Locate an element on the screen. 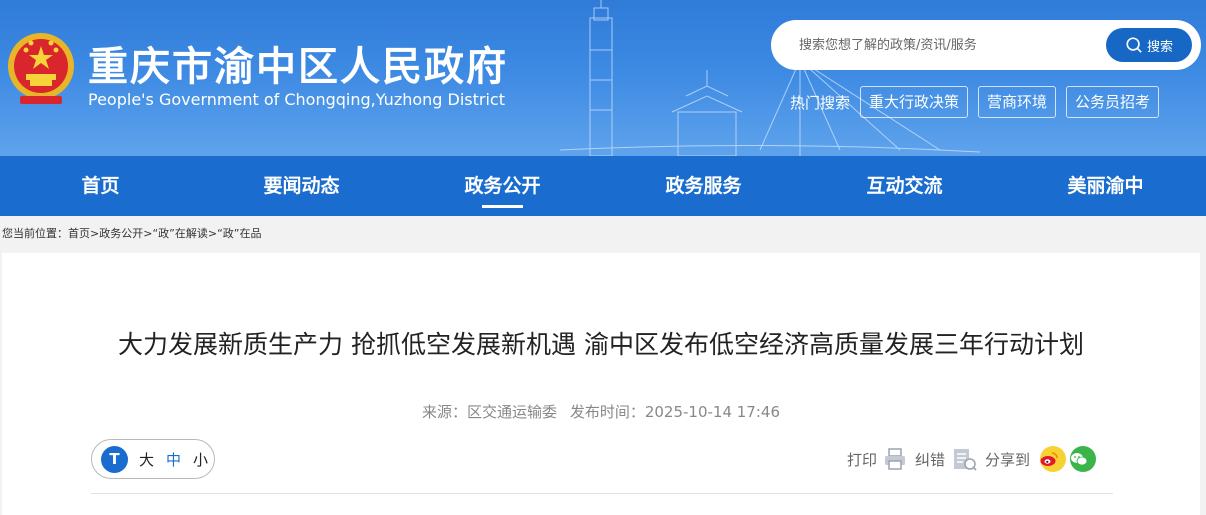 This screenshot has width=1206, height=515. article-meta: 来源：区交通运输委 发布时间：2025-10-14 17:46 is located at coordinates (601, 411).